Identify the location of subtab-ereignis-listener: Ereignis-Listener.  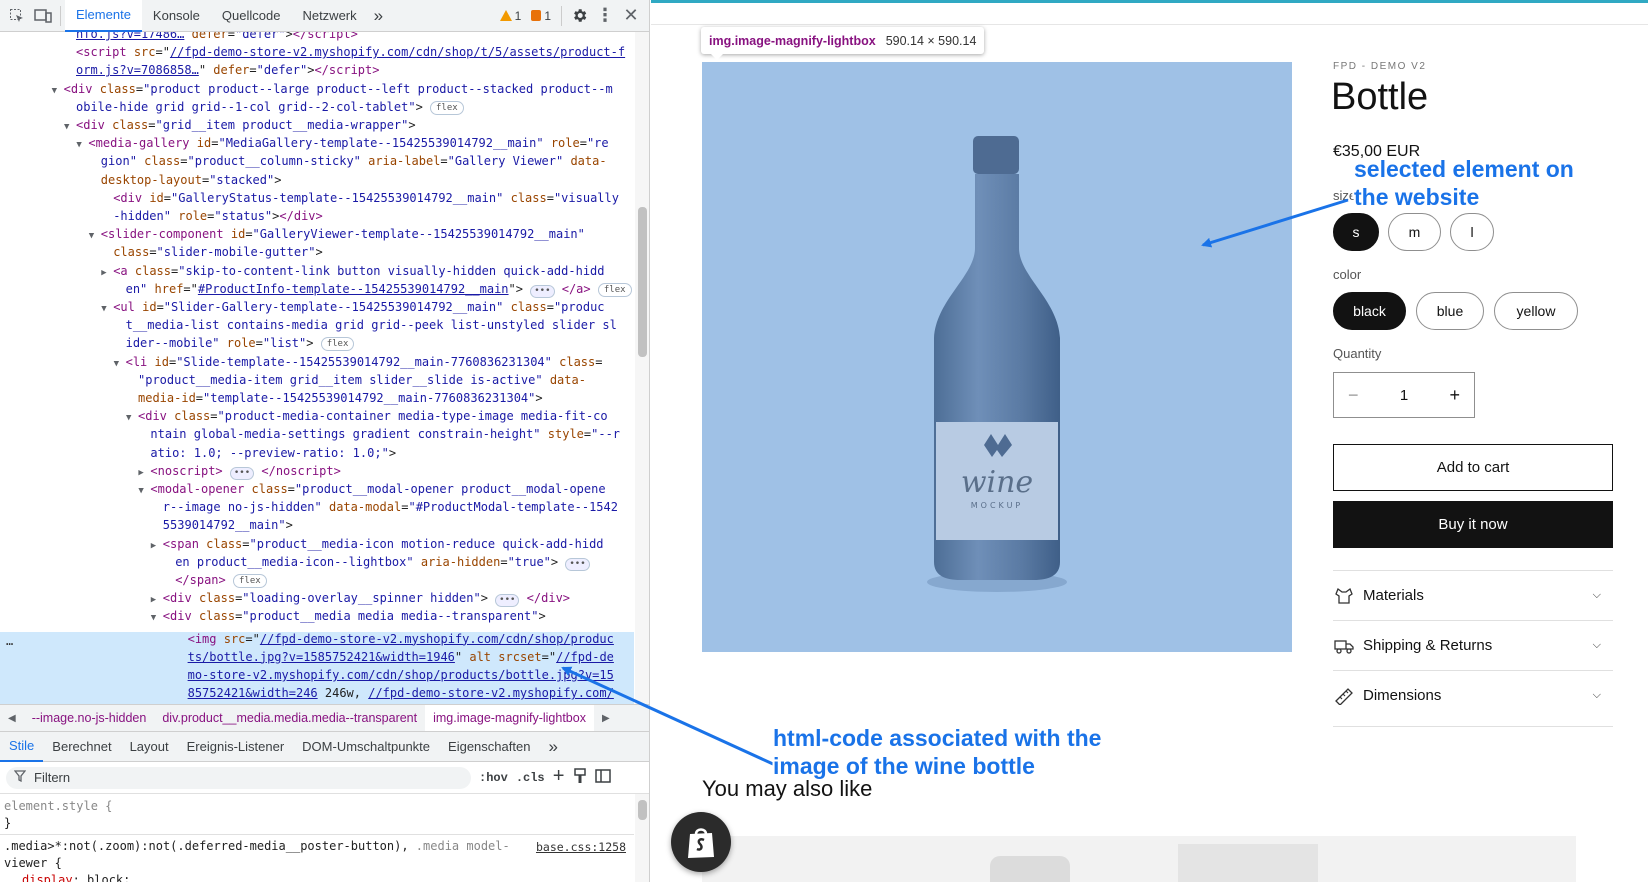
(236, 747).